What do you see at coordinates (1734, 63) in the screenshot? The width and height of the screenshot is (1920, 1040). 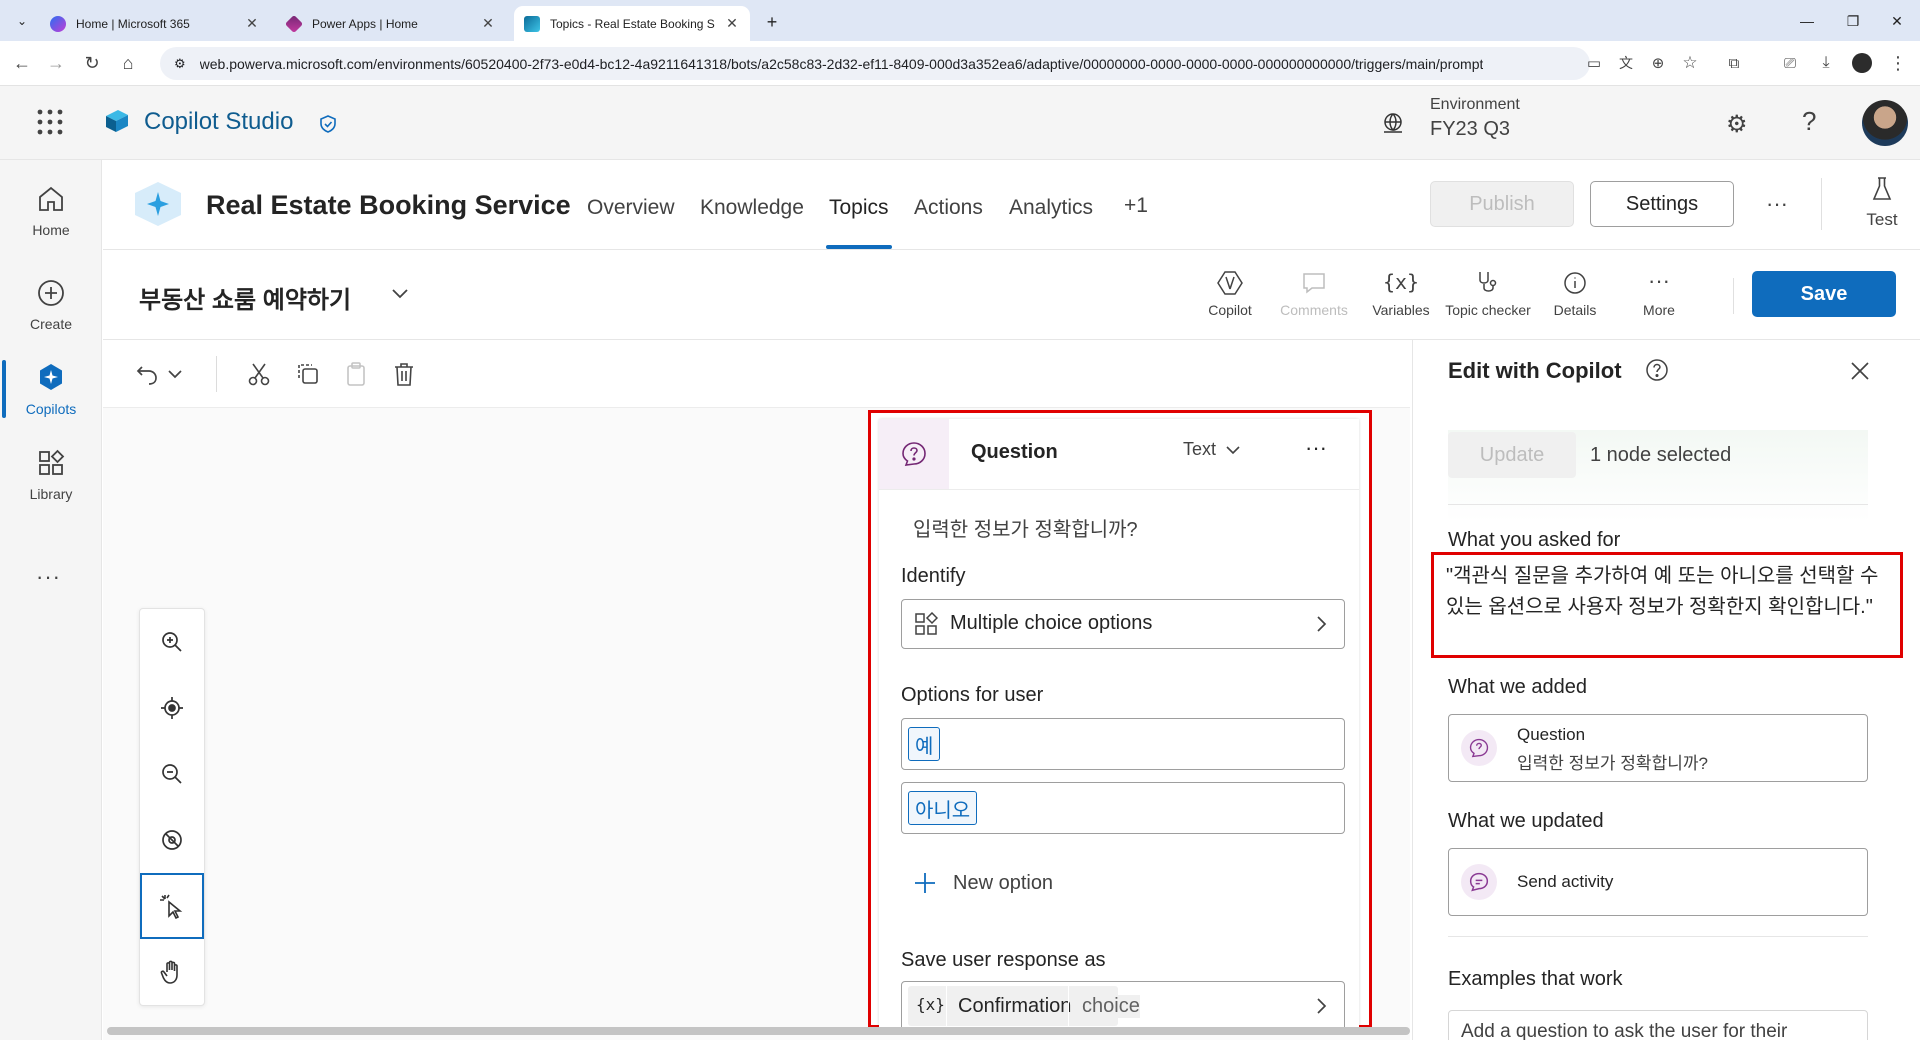 I see `extensions-icon: ⧉` at bounding box center [1734, 63].